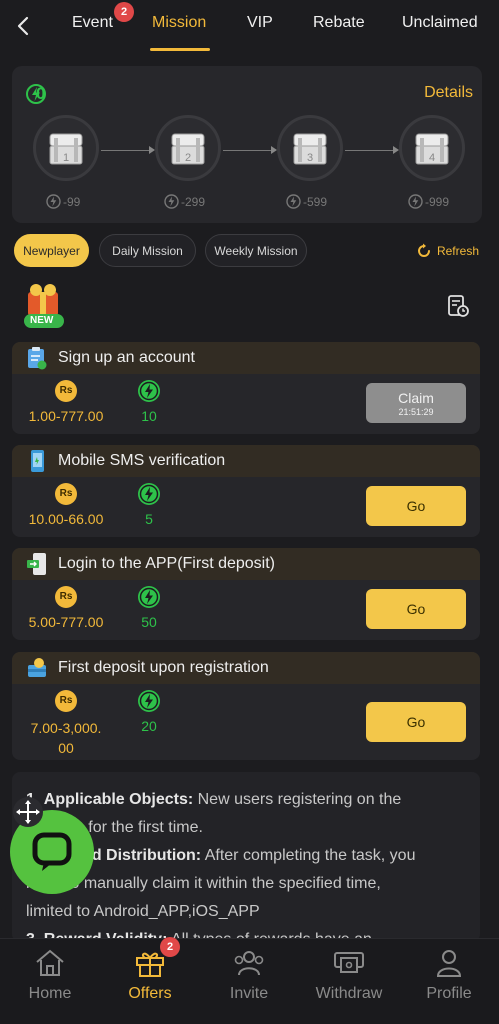 The width and height of the screenshot is (499, 1024). Describe the element at coordinates (440, 23) in the screenshot. I see `tab-unclaimed: Unclaimed` at that location.